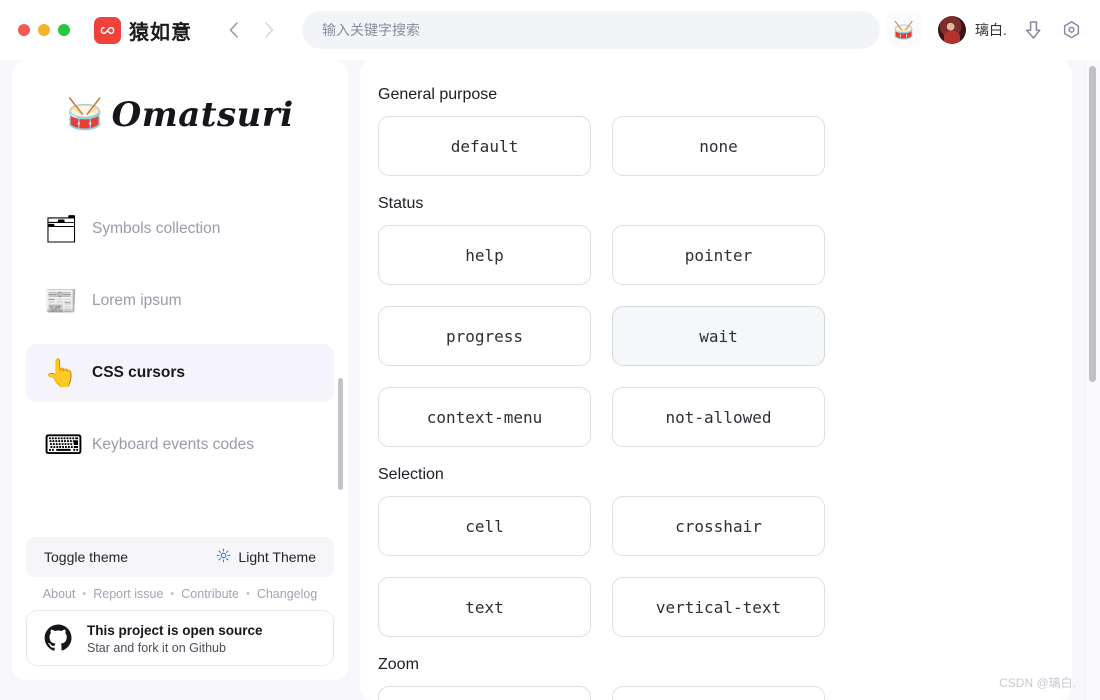  What do you see at coordinates (904, 30) in the screenshot?
I see `omatsuri-tab-icon: 🥁` at bounding box center [904, 30].